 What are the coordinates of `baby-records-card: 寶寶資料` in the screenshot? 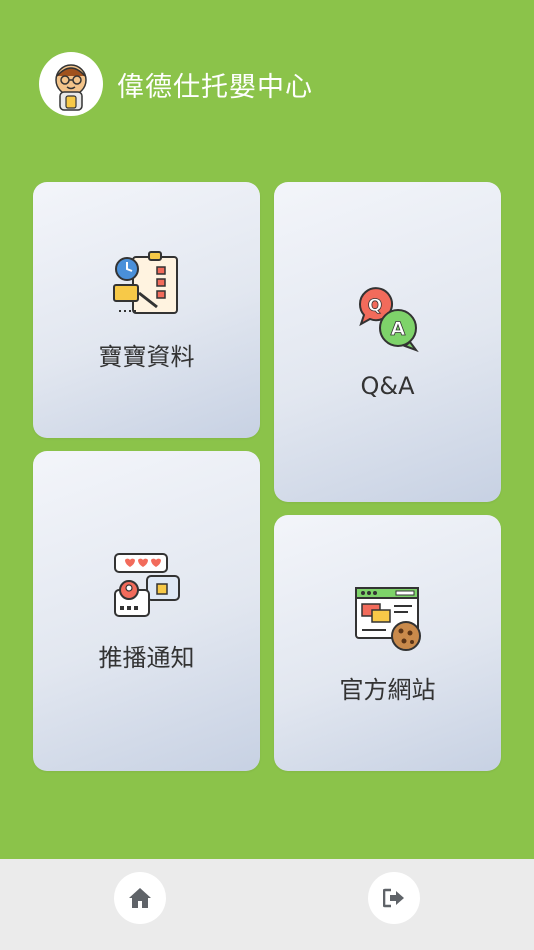 It's located at (146, 310).